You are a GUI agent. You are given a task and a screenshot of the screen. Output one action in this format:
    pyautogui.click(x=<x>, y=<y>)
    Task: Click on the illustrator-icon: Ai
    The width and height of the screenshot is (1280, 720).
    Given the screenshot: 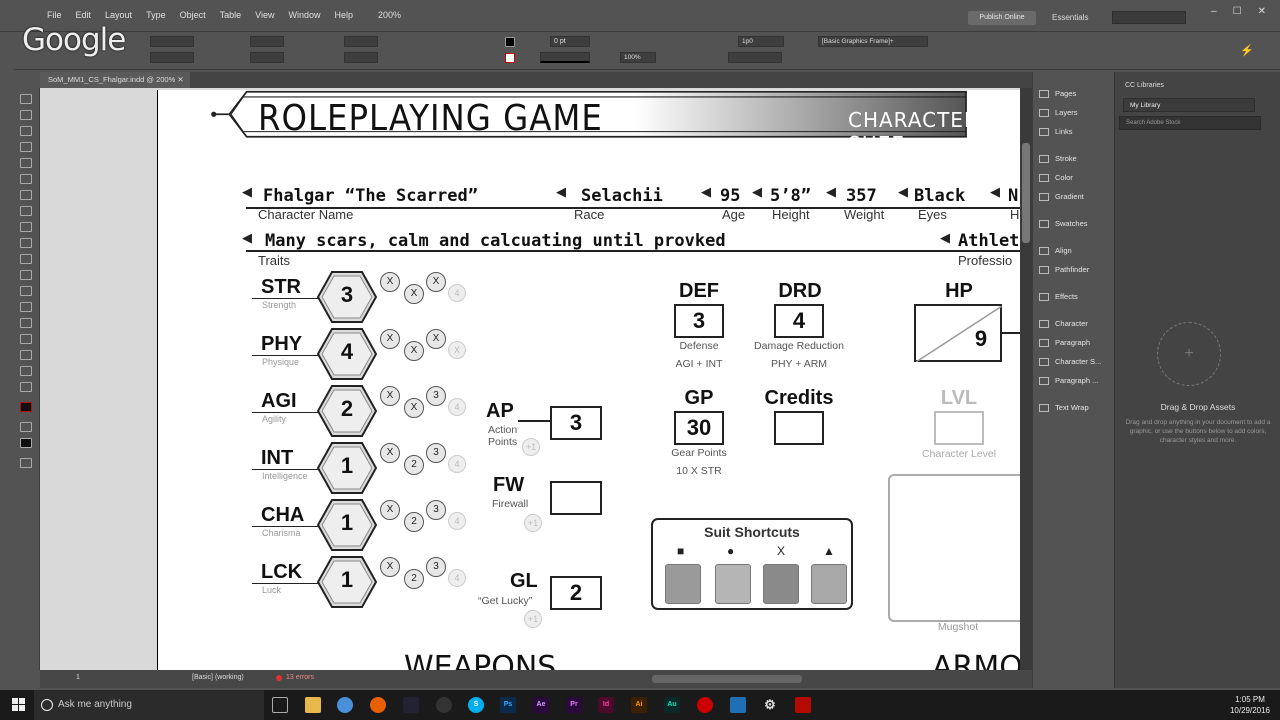 What is the action you would take?
    pyautogui.click(x=639, y=705)
    